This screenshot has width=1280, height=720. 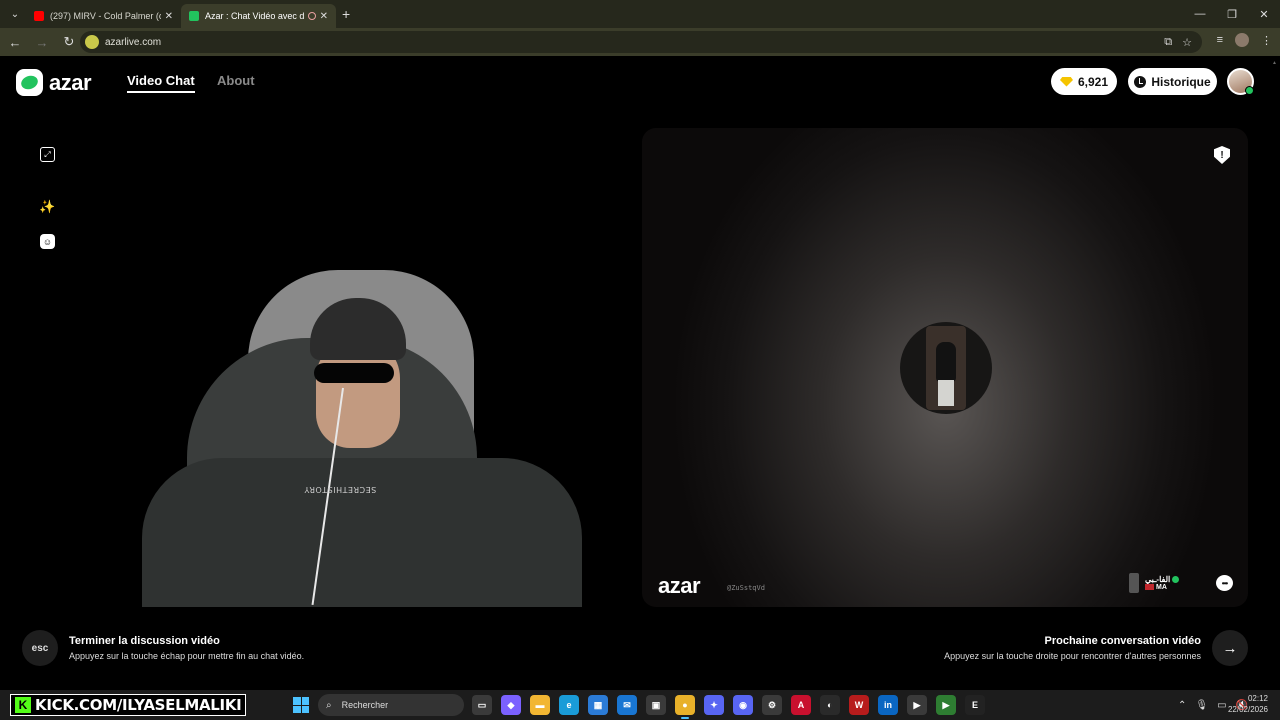 What do you see at coordinates (47, 241) in the screenshot?
I see `face-filter-icon: ☺` at bounding box center [47, 241].